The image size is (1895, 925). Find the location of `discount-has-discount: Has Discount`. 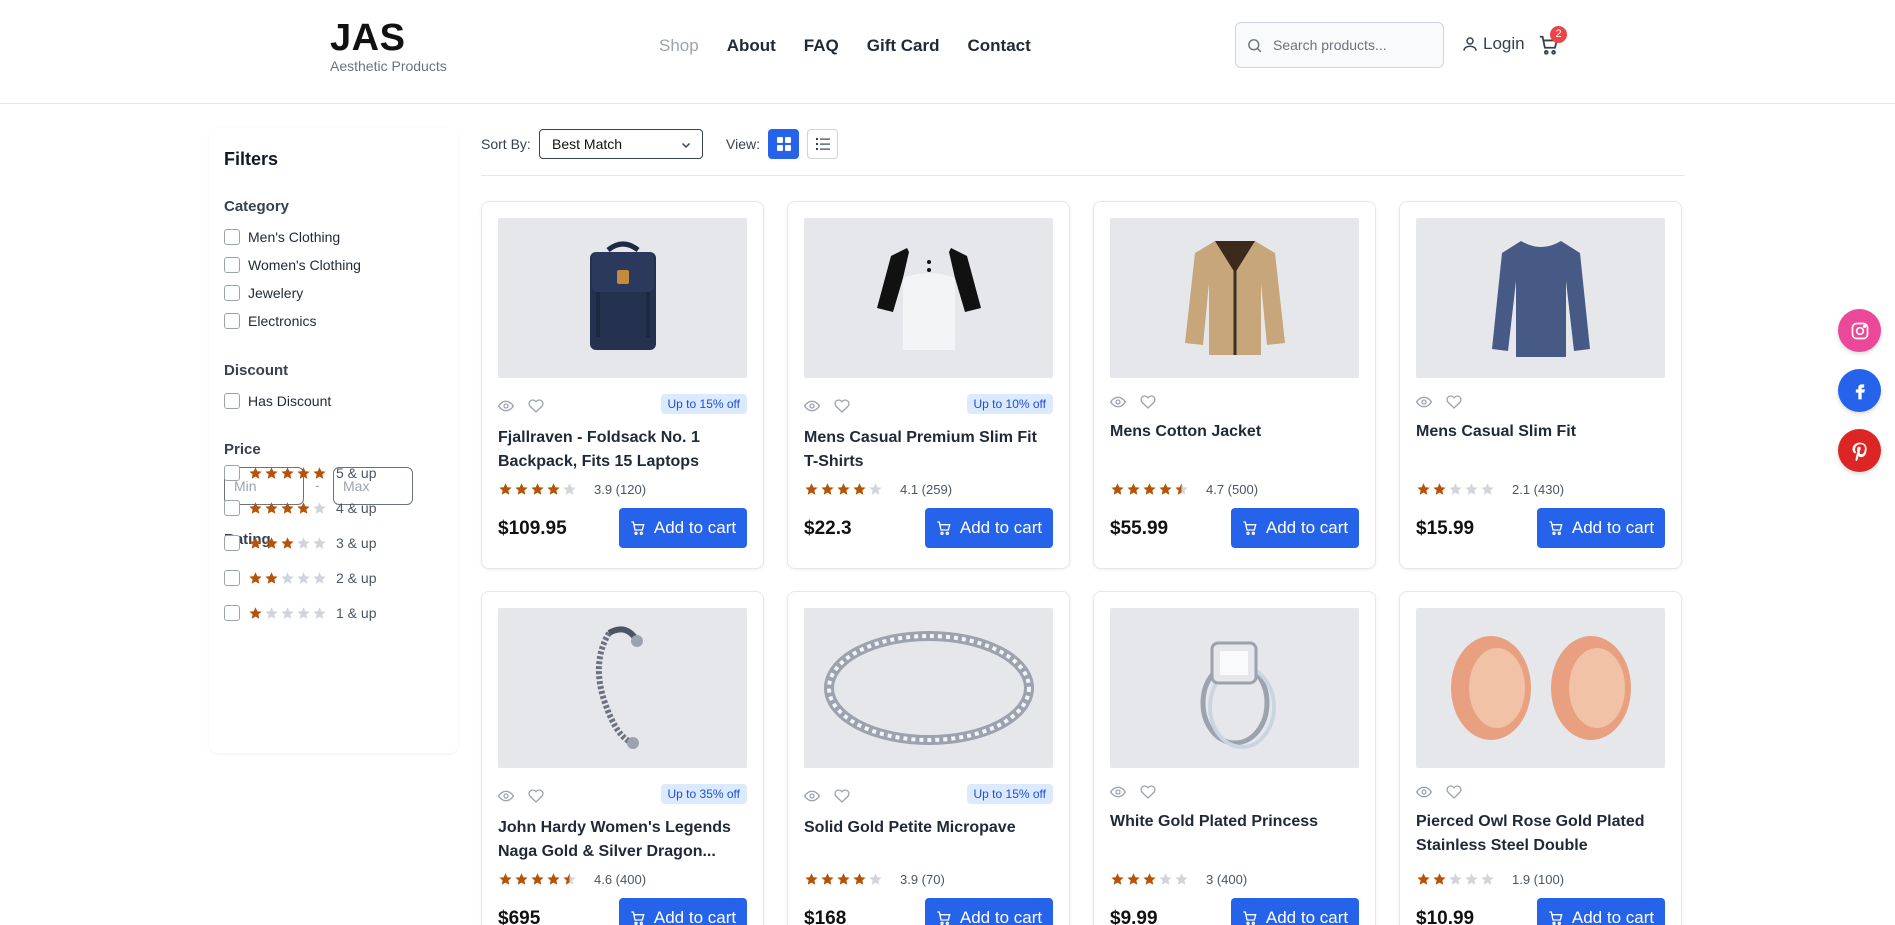

discount-has-discount: Has Discount is located at coordinates (277, 401).